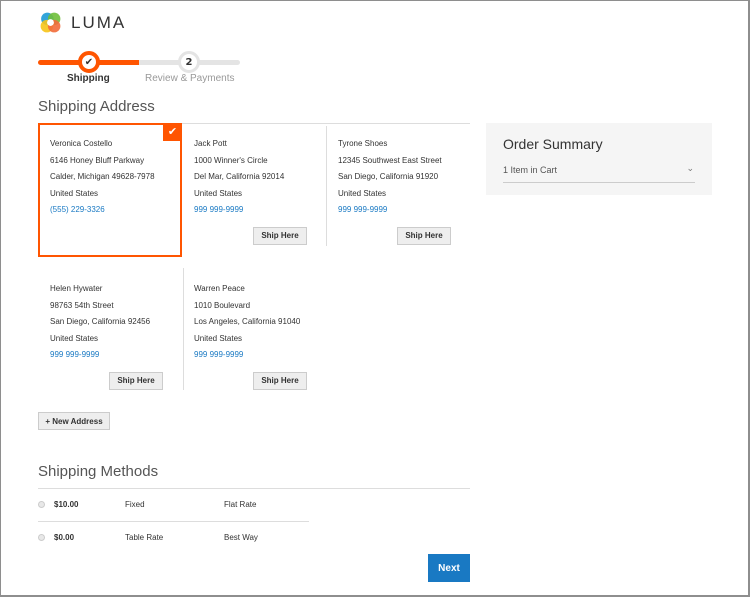  What do you see at coordinates (363, 143) in the screenshot?
I see `address-name: Tyrone Shoes` at bounding box center [363, 143].